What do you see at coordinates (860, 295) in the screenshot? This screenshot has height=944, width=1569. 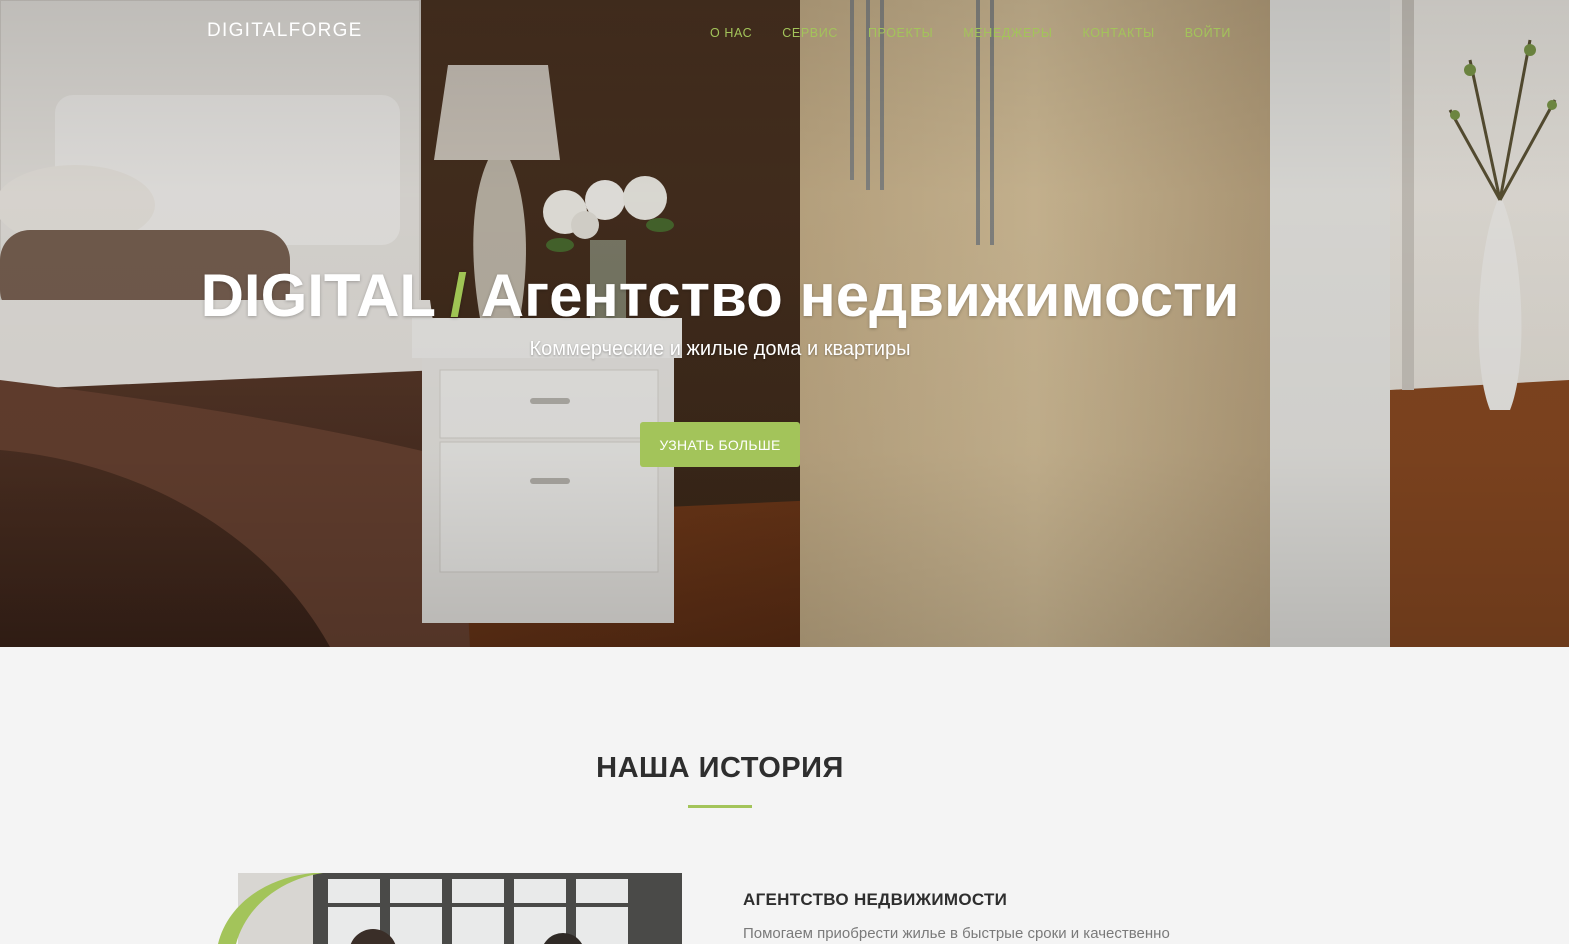 I see `hero-title-rest: Агентство недвижимости` at bounding box center [860, 295].